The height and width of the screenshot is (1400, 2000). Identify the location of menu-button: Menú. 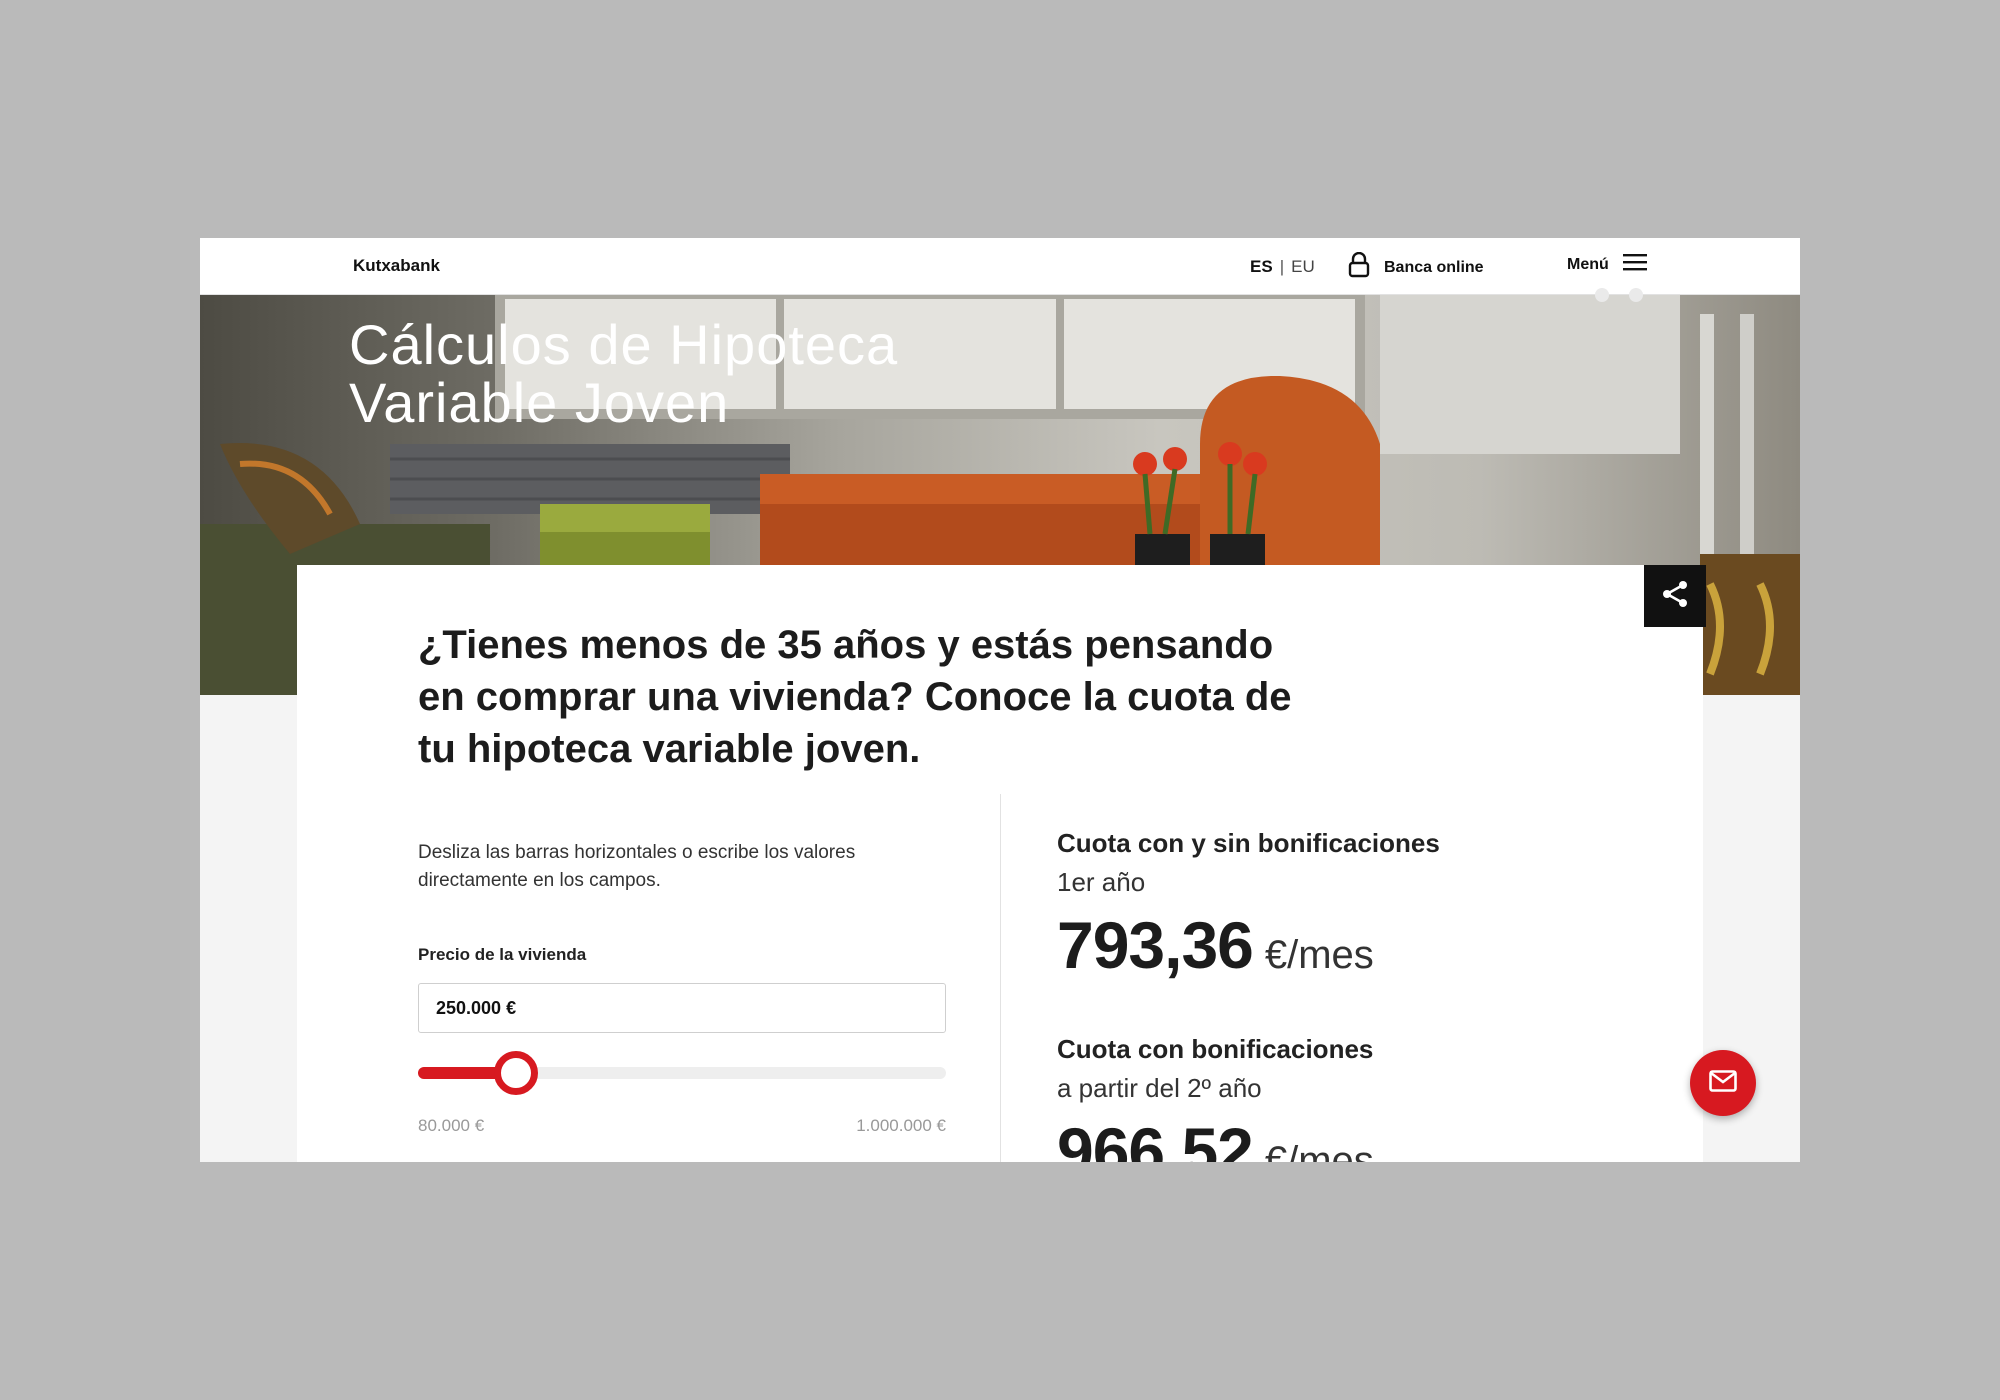
(1607, 264).